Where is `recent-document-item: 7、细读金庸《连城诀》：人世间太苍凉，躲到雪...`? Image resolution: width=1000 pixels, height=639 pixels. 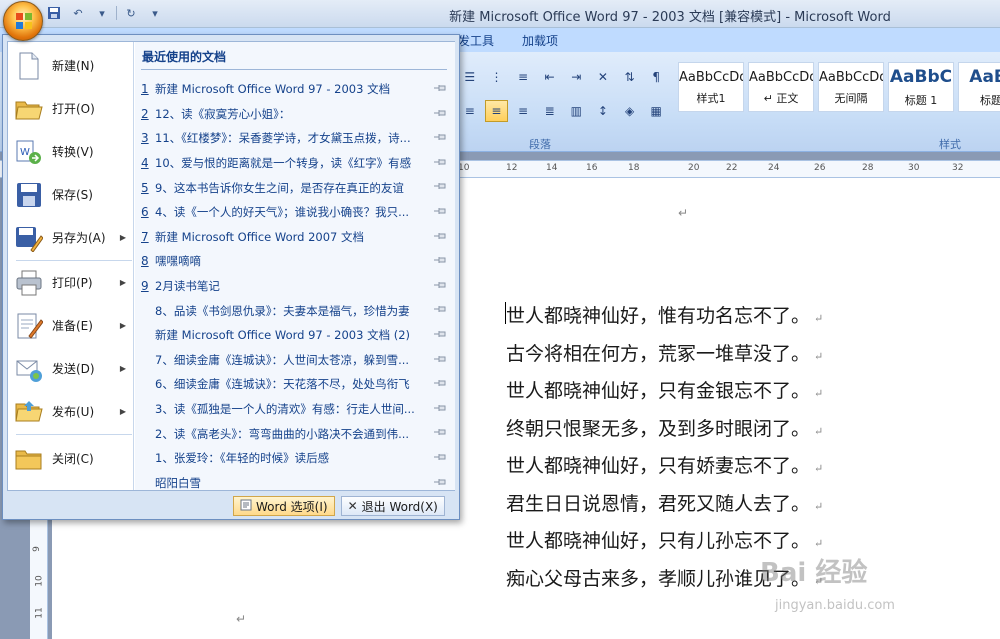 recent-document-item: 7、细读金庸《连城诀》：人世间太苍凉，躲到雪... is located at coordinates (295, 360).